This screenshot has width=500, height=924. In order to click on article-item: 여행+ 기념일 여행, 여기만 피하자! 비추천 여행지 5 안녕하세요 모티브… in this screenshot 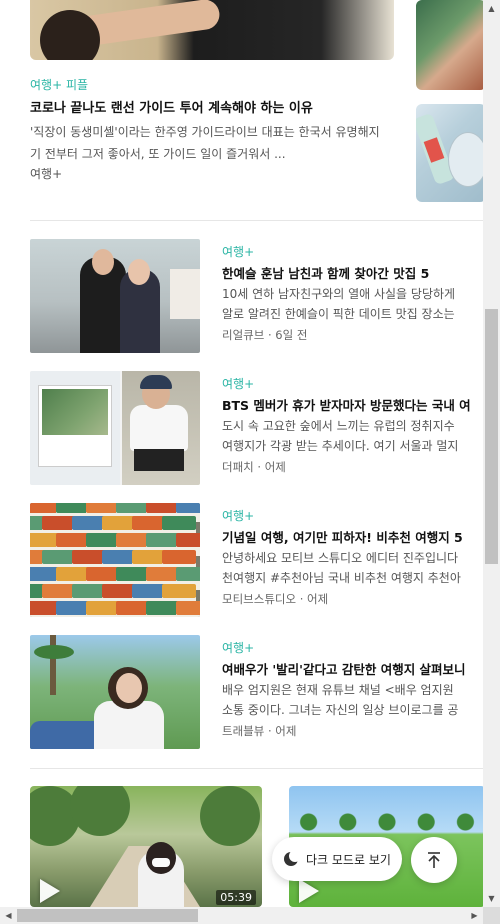, I will do `click(256, 560)`.